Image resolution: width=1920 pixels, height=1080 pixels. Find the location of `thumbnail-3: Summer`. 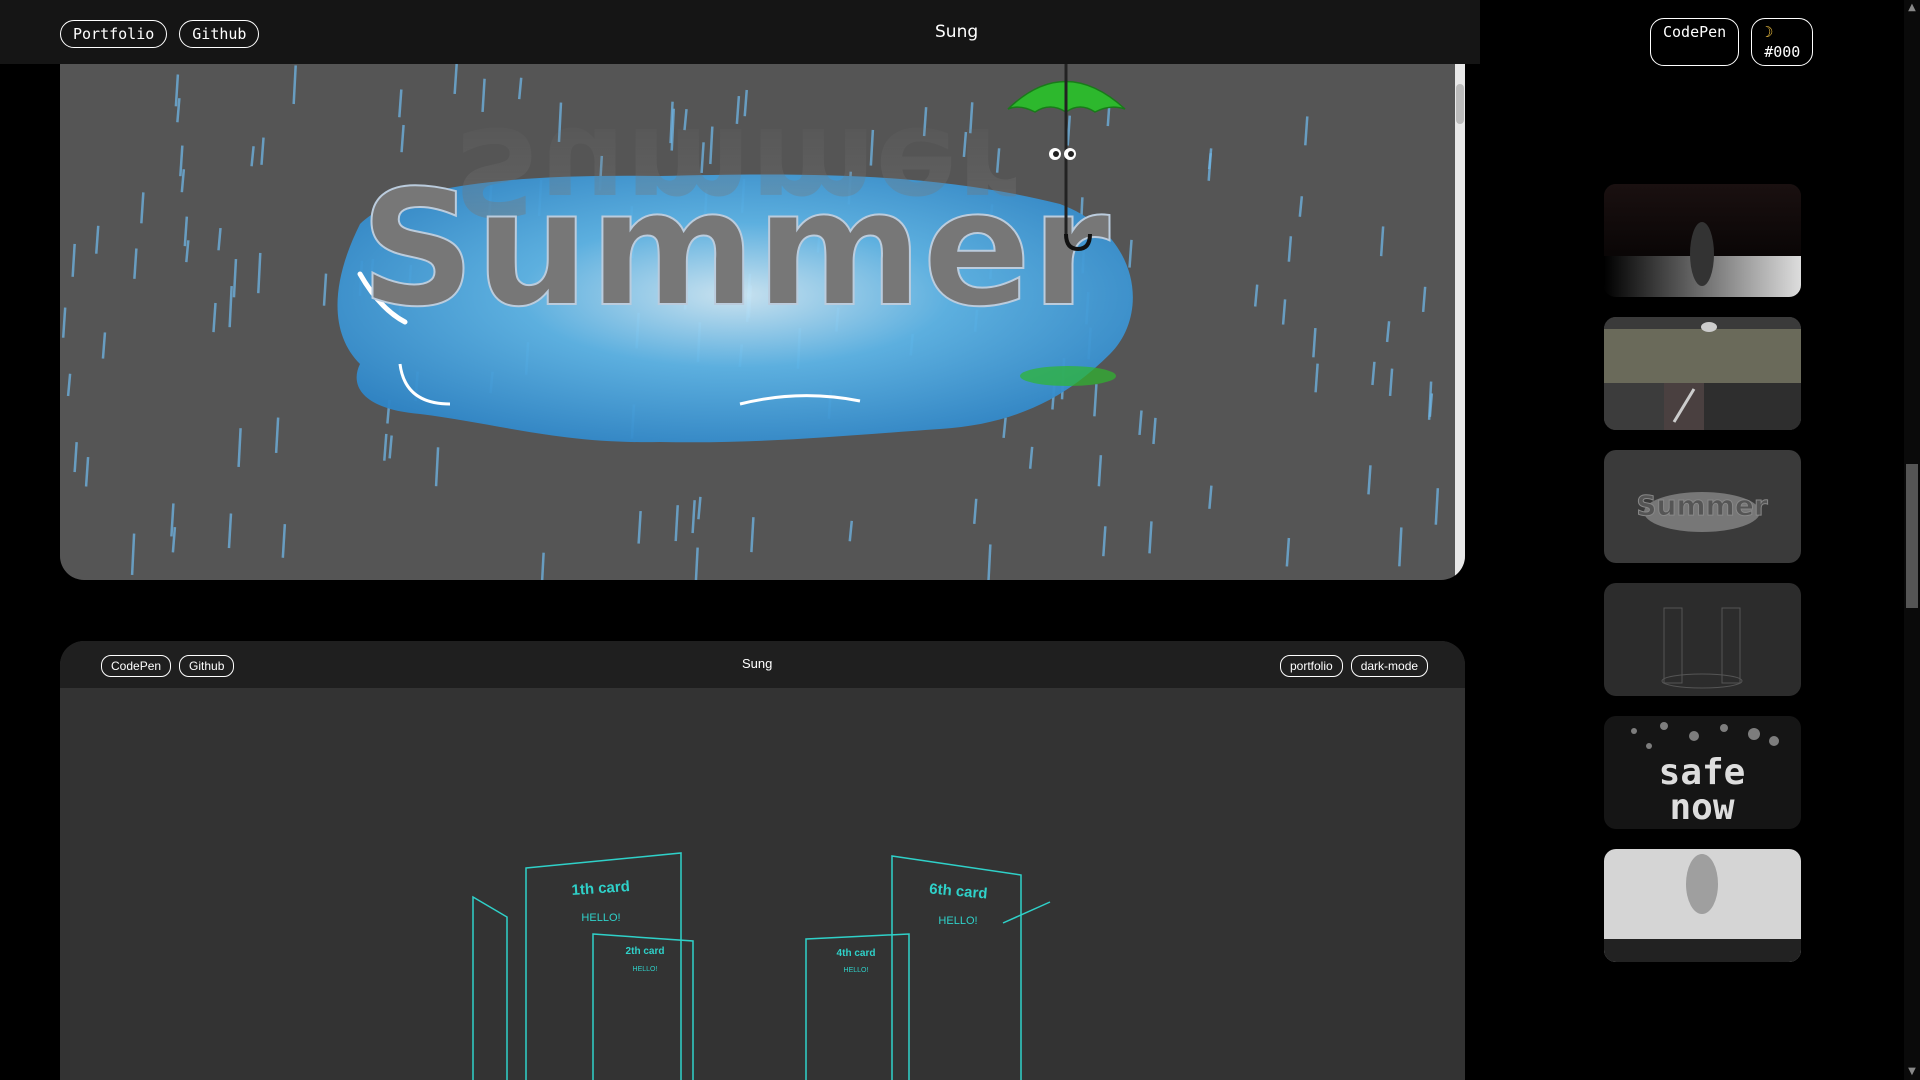

thumbnail-3: Summer is located at coordinates (1702, 506).